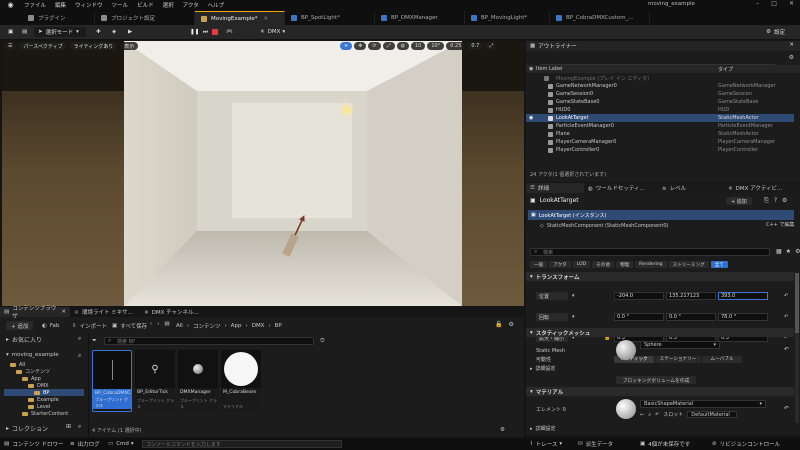 The width and height of the screenshot is (800, 450). What do you see at coordinates (121, 444) in the screenshot?
I see `cmd-dropdown: ▭ Cmd ▾` at bounding box center [121, 444].